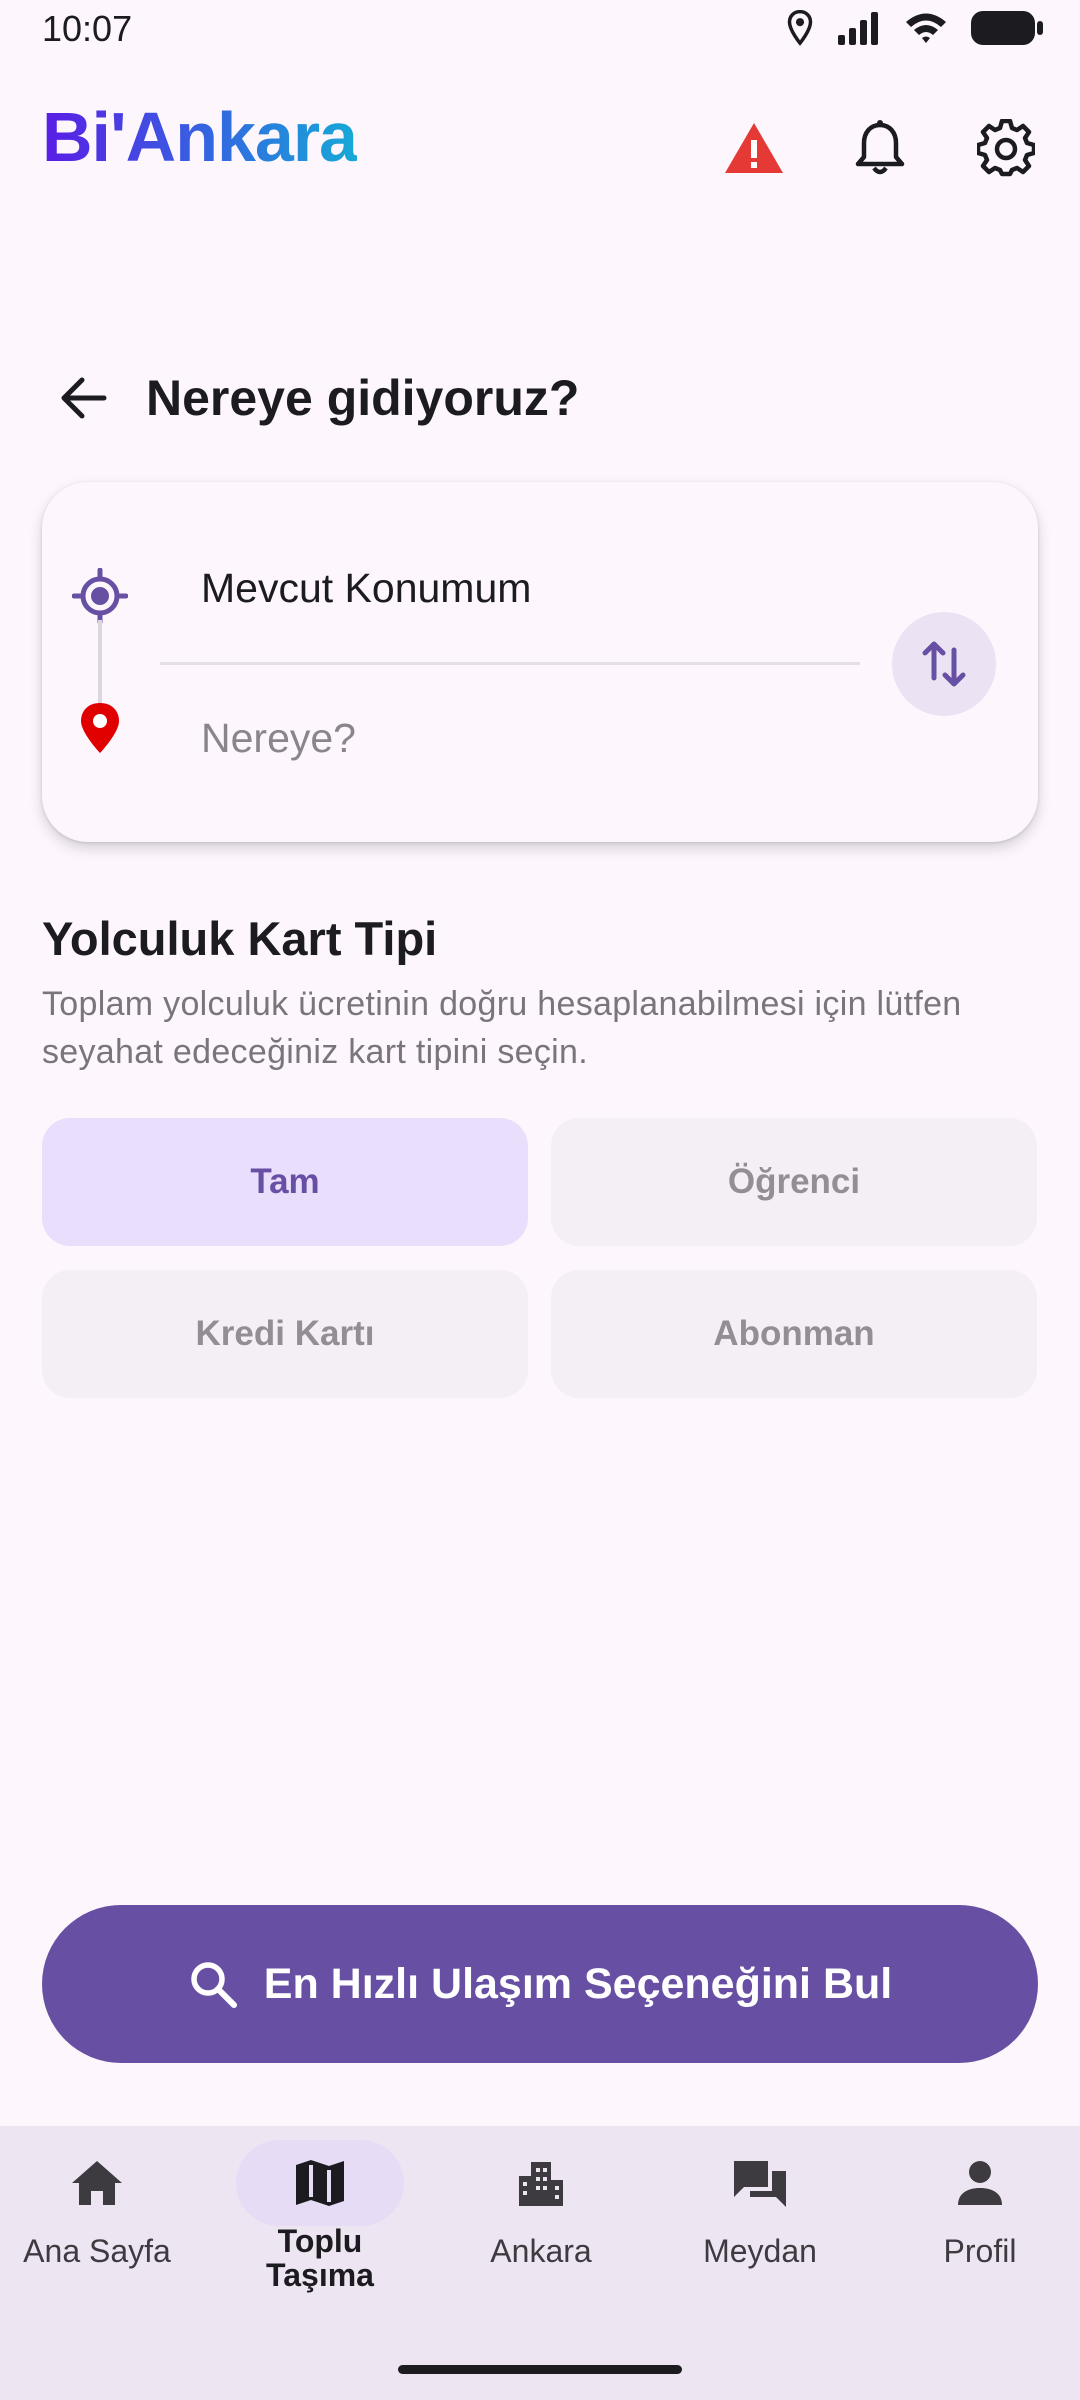  Describe the element at coordinates (1006, 148) in the screenshot. I see `settings-gear-icon` at that location.